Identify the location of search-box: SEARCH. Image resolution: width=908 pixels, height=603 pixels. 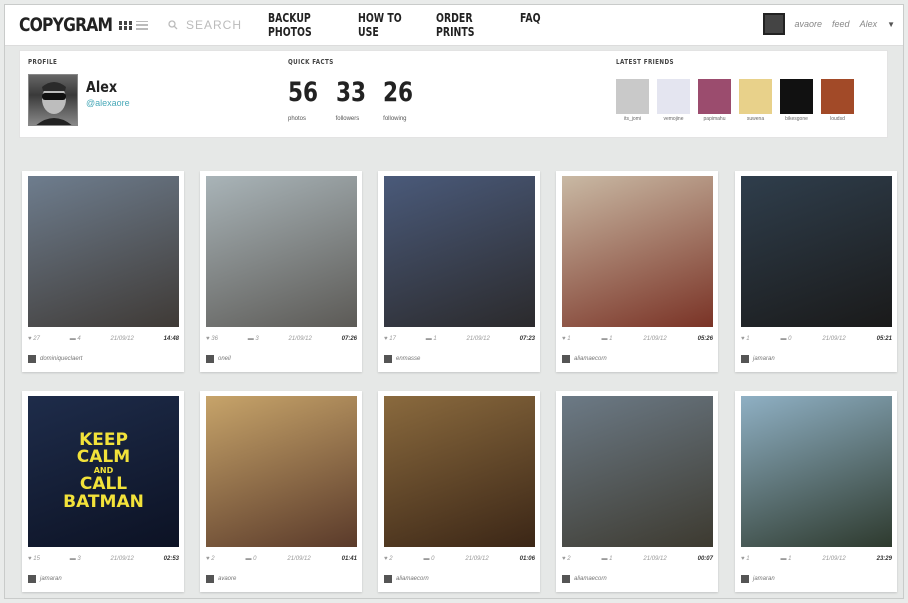
(205, 25).